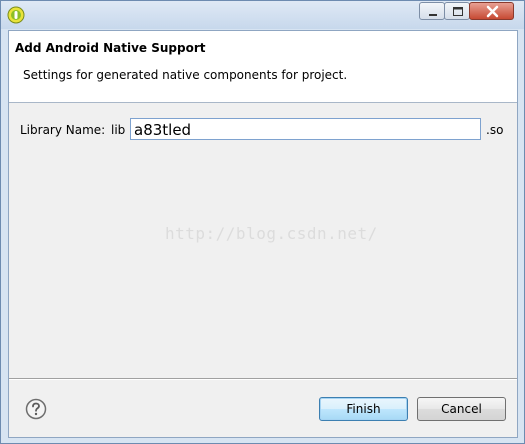 This screenshot has width=525, height=444. I want to click on library-name-label: Library Name:, so click(63, 130).